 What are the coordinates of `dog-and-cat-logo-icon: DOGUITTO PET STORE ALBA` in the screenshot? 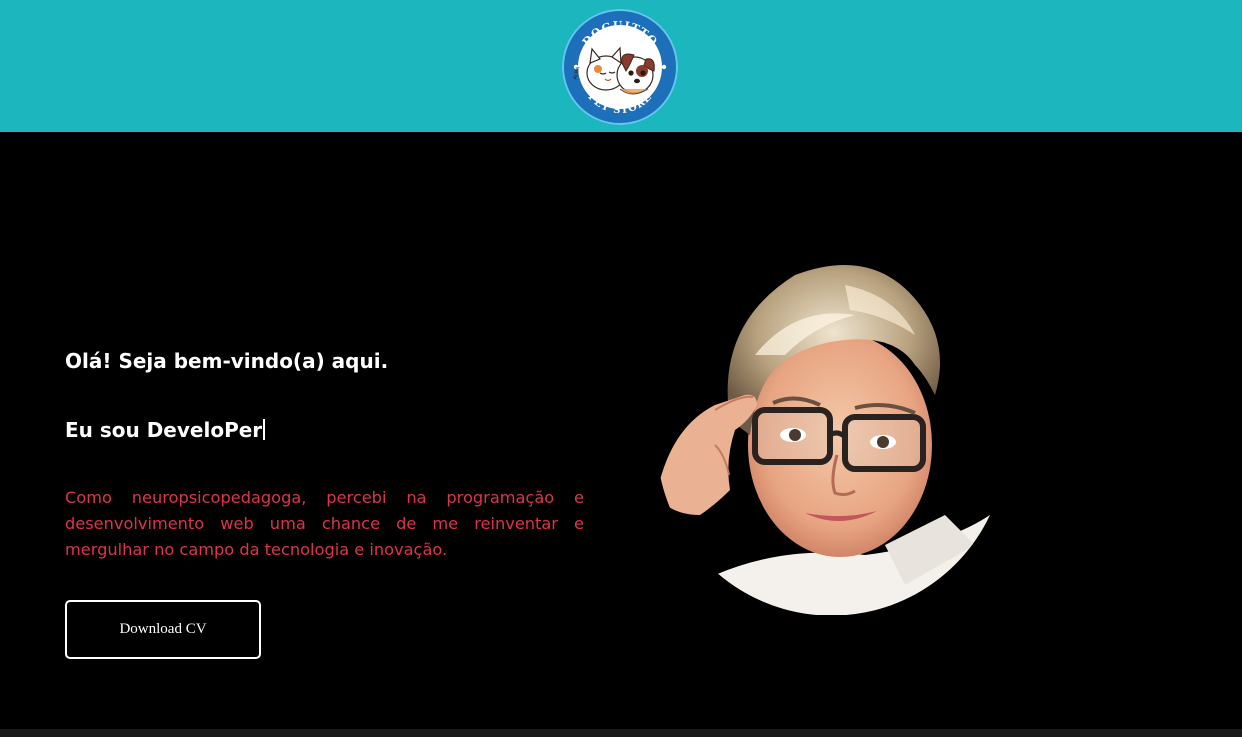 It's located at (620, 67).